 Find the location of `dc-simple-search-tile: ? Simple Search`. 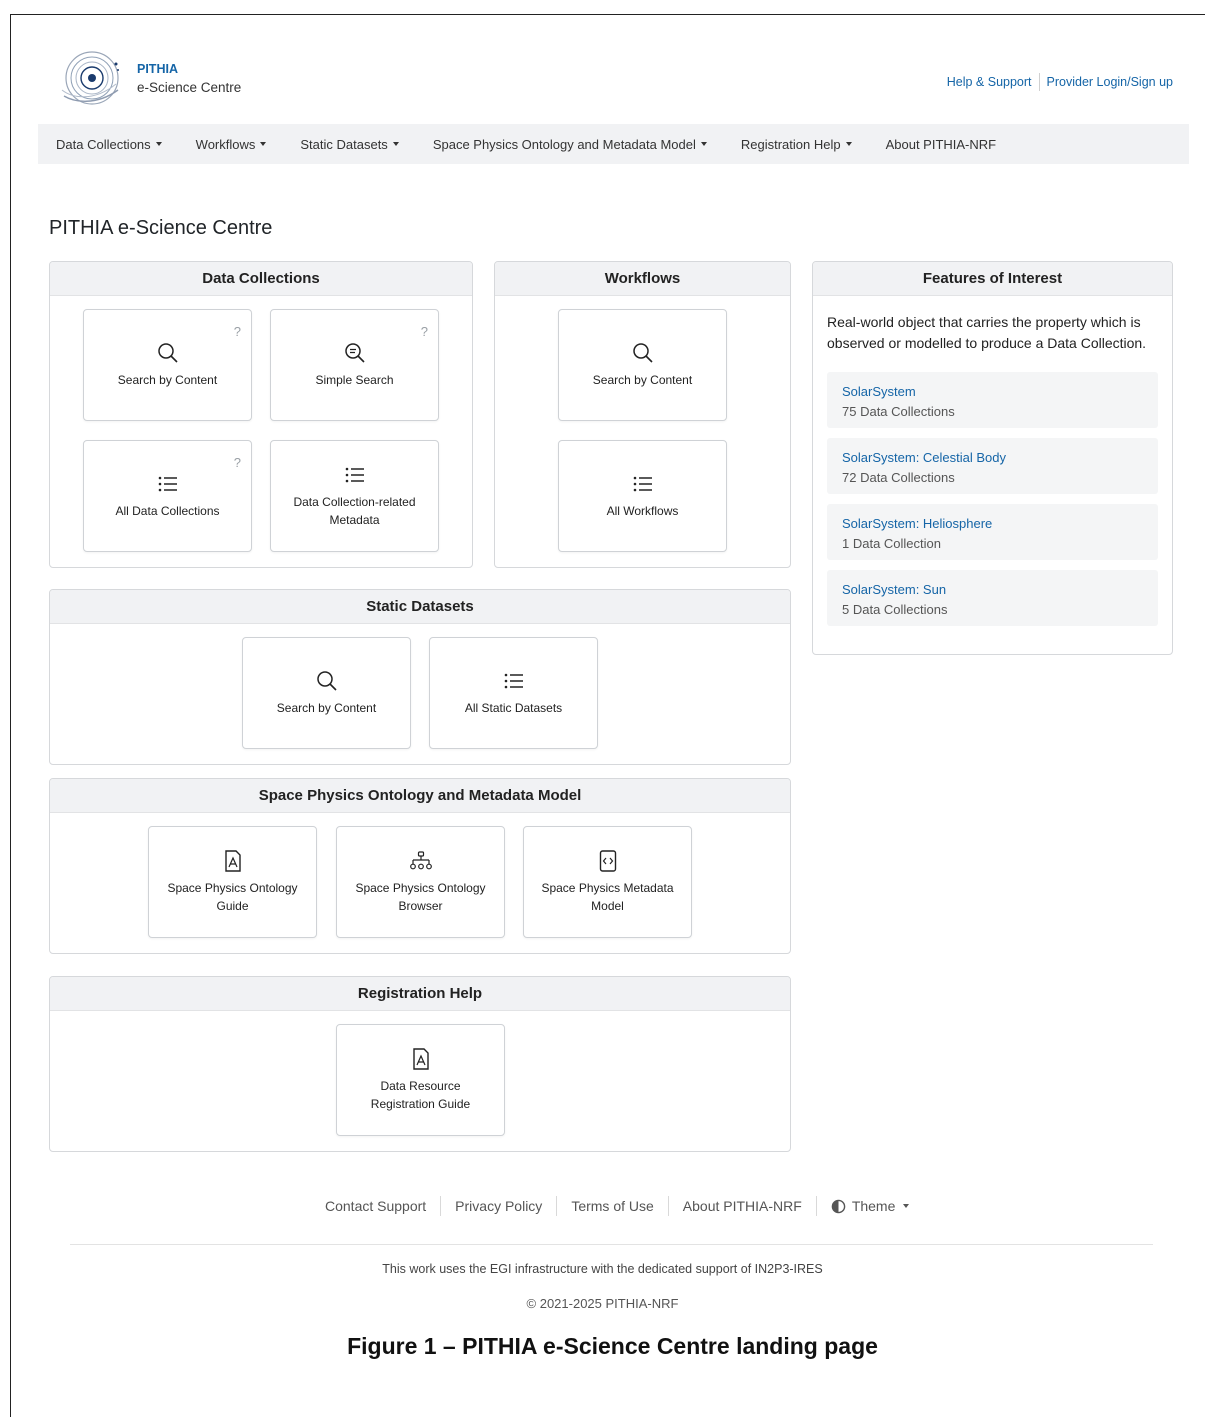

dc-simple-search-tile: ? Simple Search is located at coordinates (354, 365).